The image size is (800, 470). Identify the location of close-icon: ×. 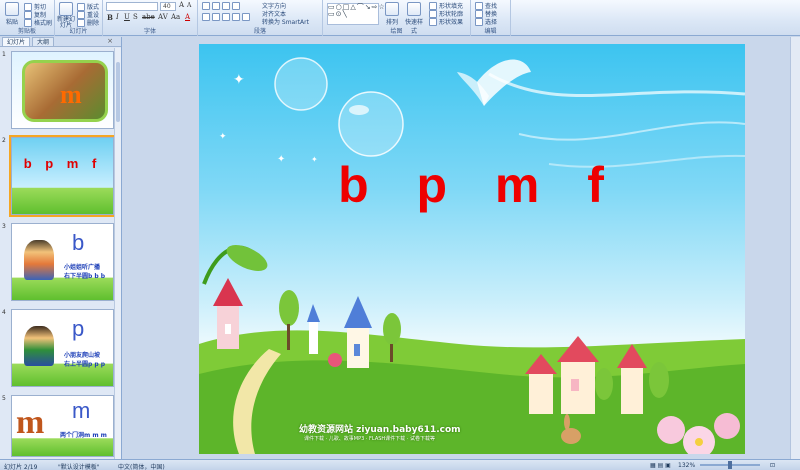
(110, 41).